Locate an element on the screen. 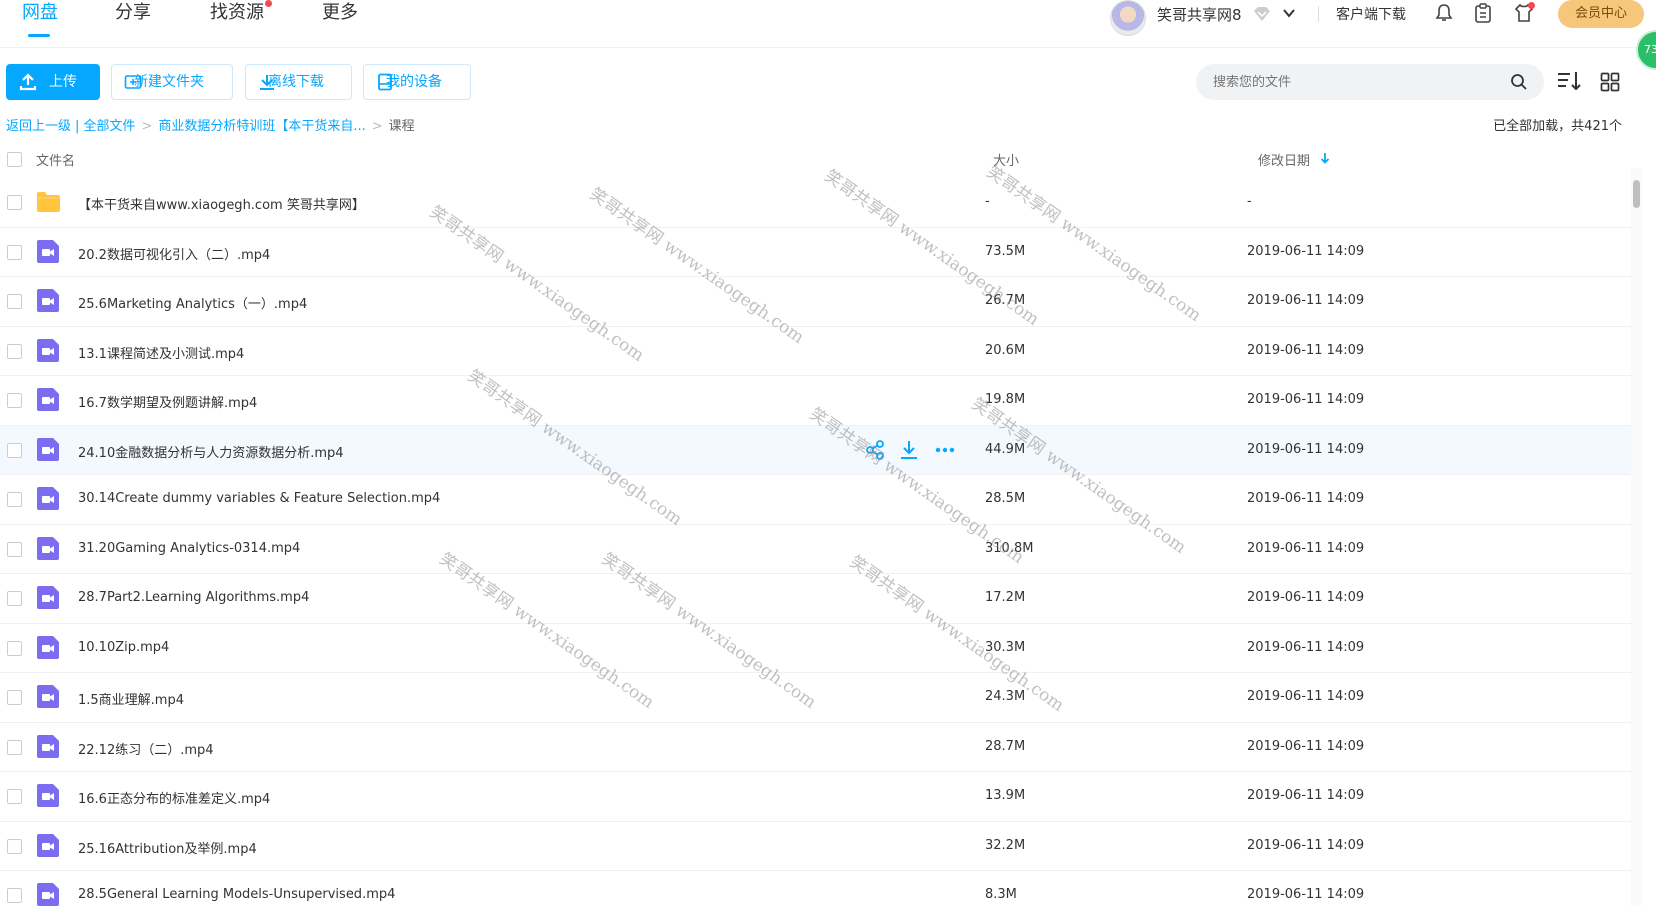  scrollbar-track is located at coordinates (1636, 537).